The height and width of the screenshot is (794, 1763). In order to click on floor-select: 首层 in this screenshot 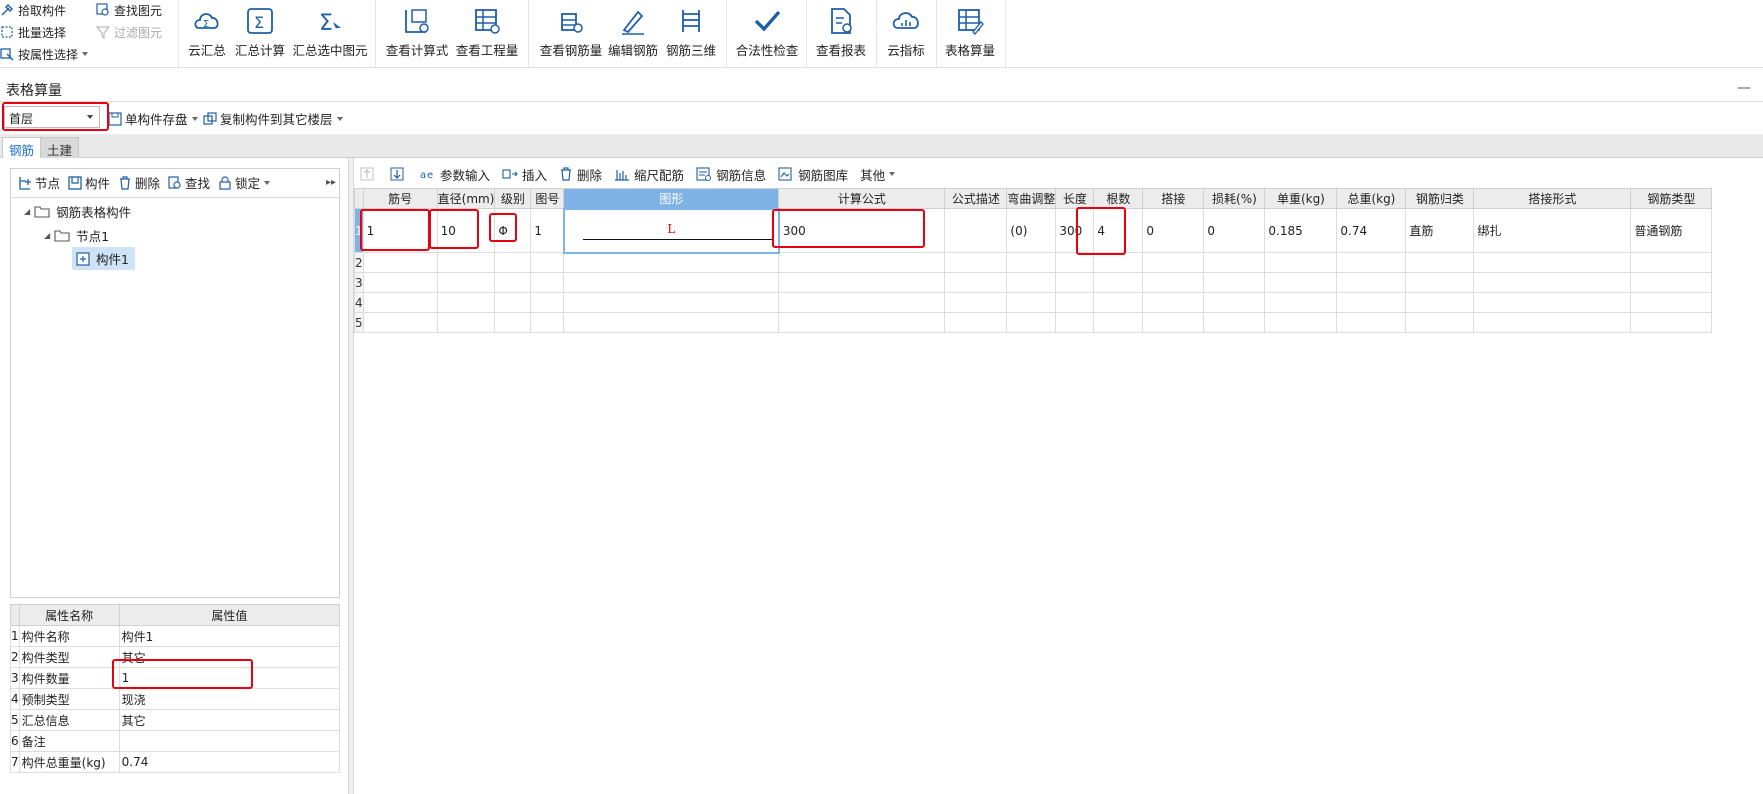, I will do `click(52, 117)`.